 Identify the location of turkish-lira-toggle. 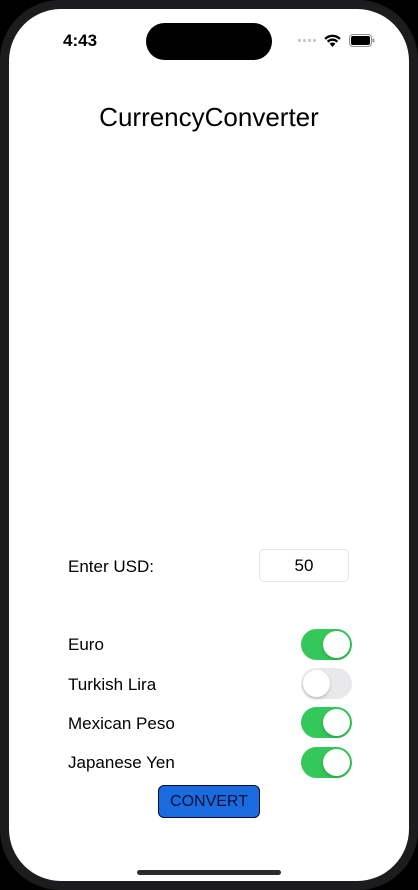
(326, 683).